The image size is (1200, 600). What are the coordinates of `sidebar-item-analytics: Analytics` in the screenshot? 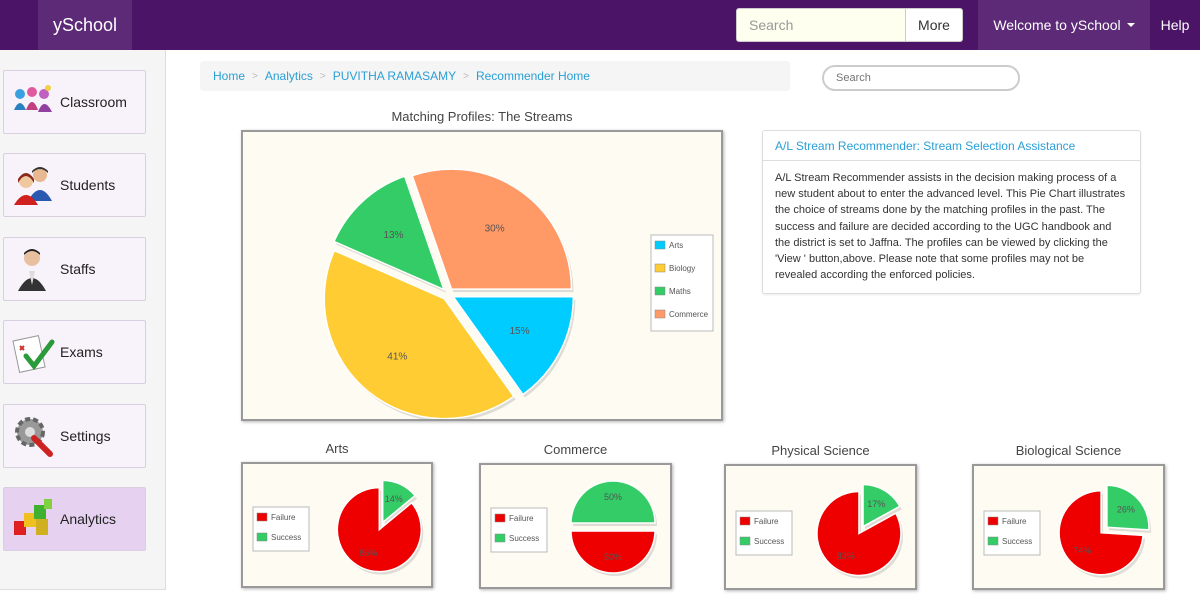 It's located at (74, 519).